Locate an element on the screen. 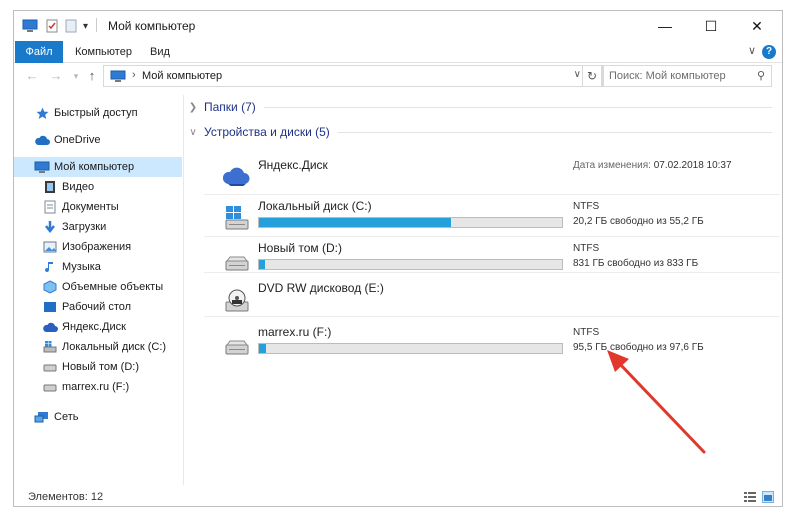 Image resolution: width=800 pixels, height=526 pixels. drive-name: marrex.ru (F:) is located at coordinates (295, 332).